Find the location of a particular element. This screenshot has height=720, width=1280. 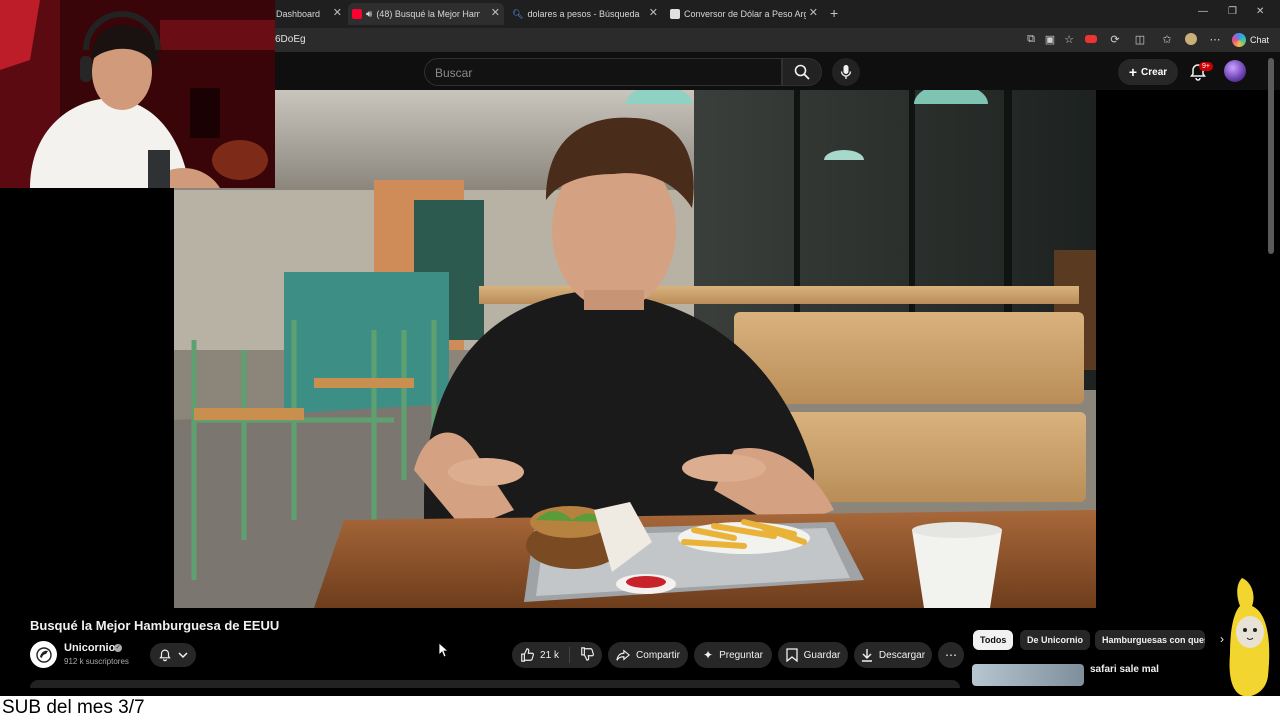

voice-search-button is located at coordinates (846, 72).